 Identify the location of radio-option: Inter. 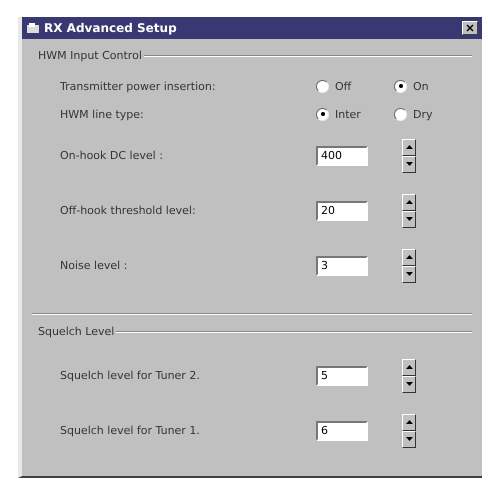
(355, 114).